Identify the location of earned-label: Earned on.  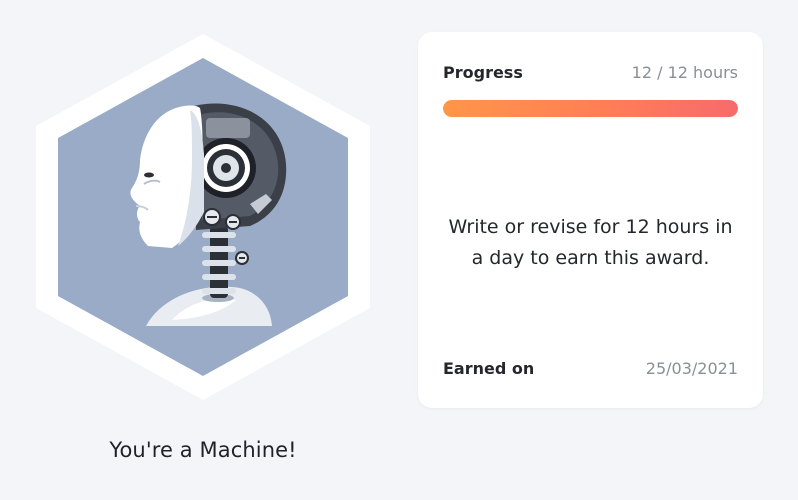
(489, 368).